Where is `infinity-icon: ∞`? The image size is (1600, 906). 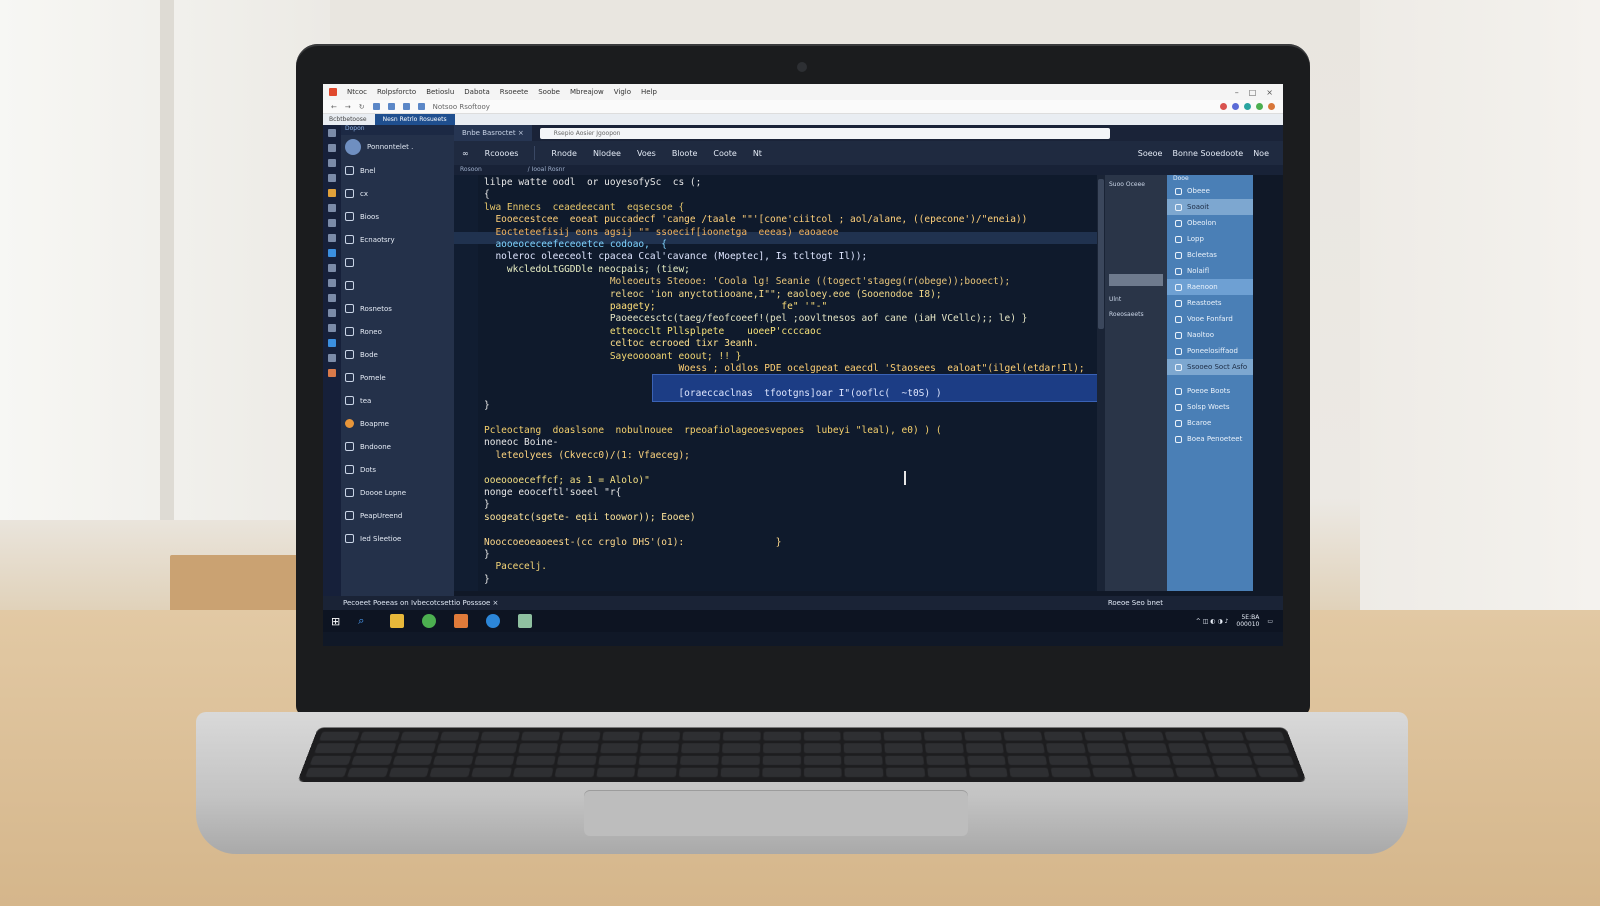 infinity-icon: ∞ is located at coordinates (465, 153).